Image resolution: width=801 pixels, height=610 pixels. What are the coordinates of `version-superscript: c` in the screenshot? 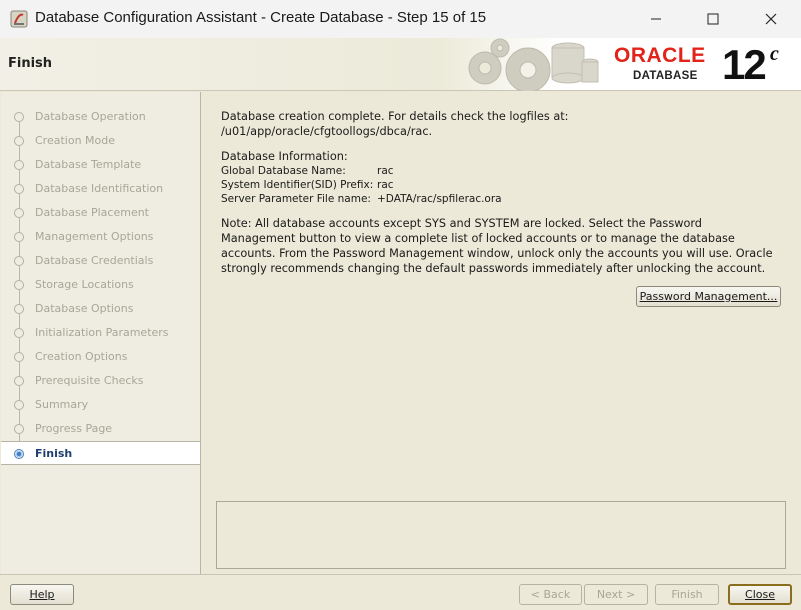 It's located at (774, 54).